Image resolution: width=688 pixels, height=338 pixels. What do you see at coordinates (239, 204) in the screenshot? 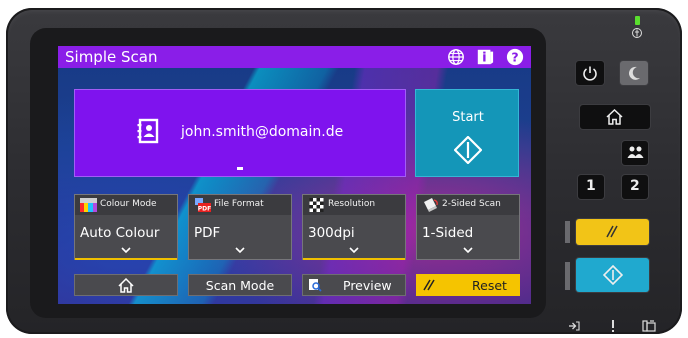
I see `setting-label: File Format` at bounding box center [239, 204].